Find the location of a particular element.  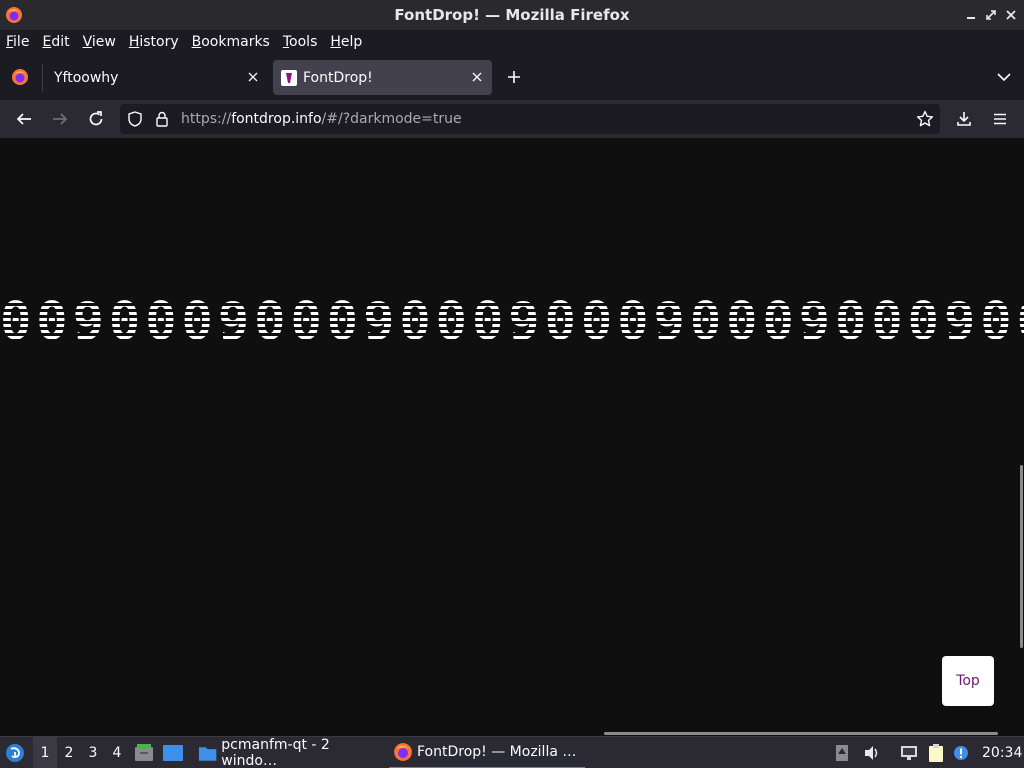

downloads-icon is located at coordinates (964, 119).